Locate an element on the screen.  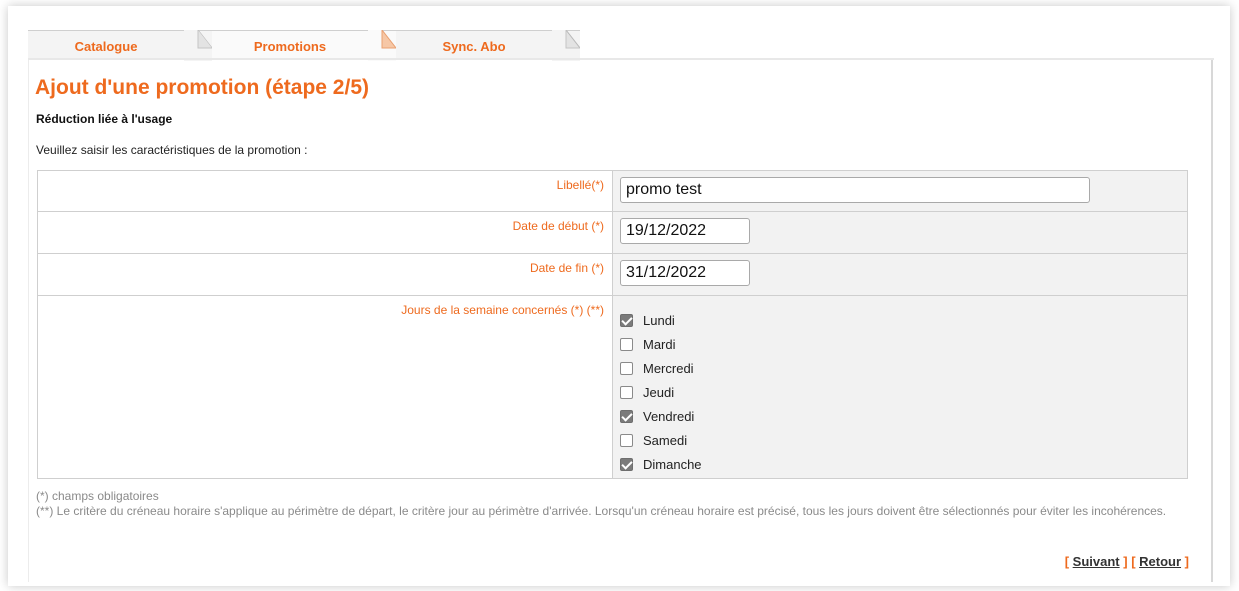
day-mercredi: Mercredi is located at coordinates (903, 368).